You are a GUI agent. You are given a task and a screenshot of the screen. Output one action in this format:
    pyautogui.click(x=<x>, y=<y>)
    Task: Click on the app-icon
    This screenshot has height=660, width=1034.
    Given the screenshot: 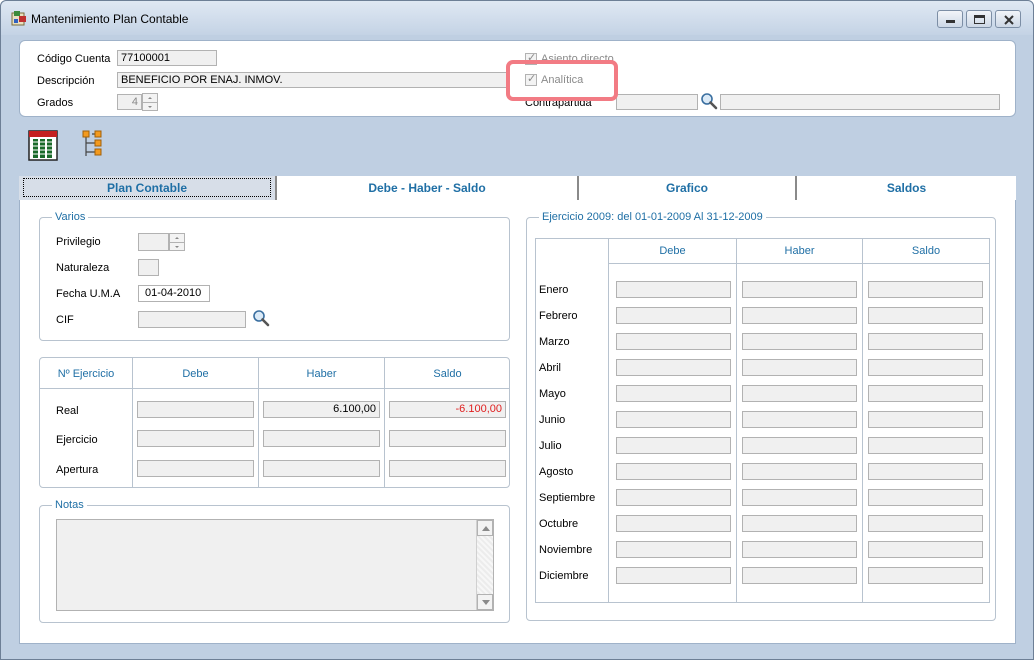 What is the action you would take?
    pyautogui.click(x=18, y=18)
    